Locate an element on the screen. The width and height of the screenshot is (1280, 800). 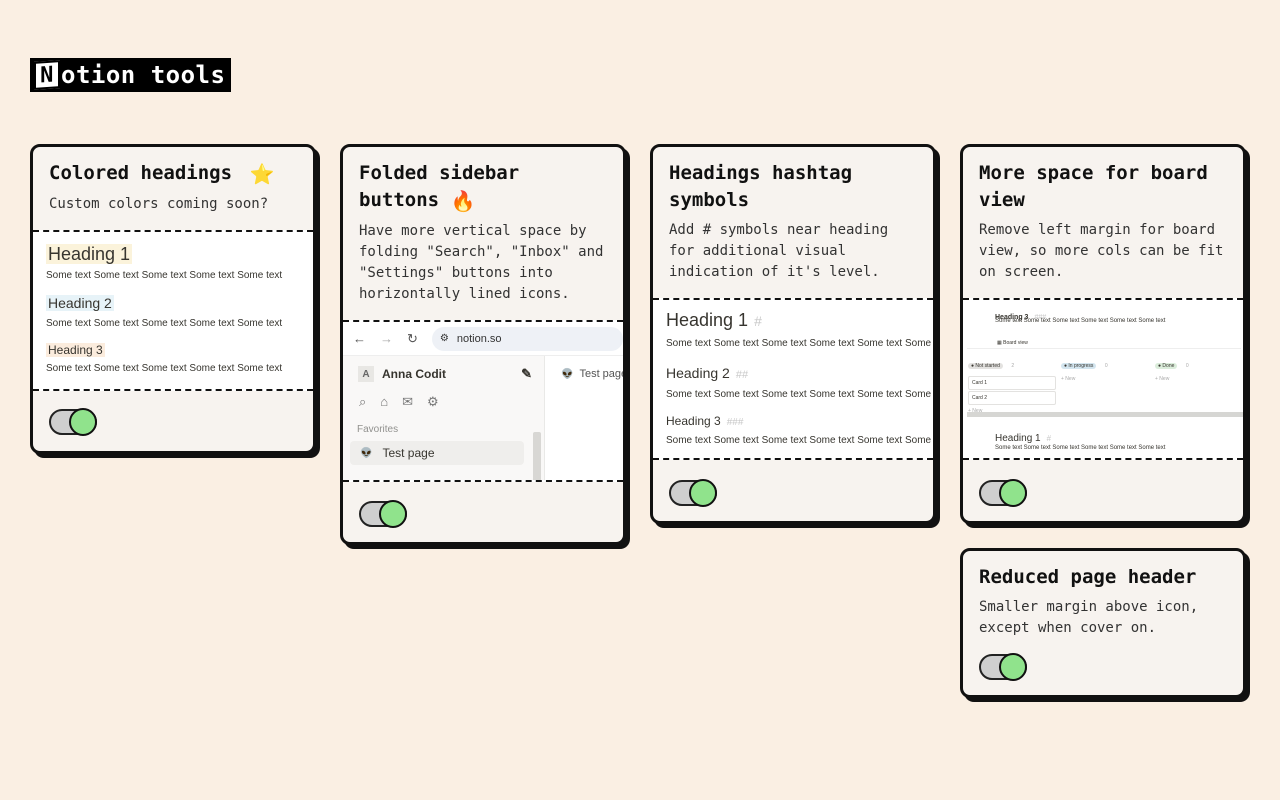
notion-logo-icon: N is located at coordinates (47, 75).